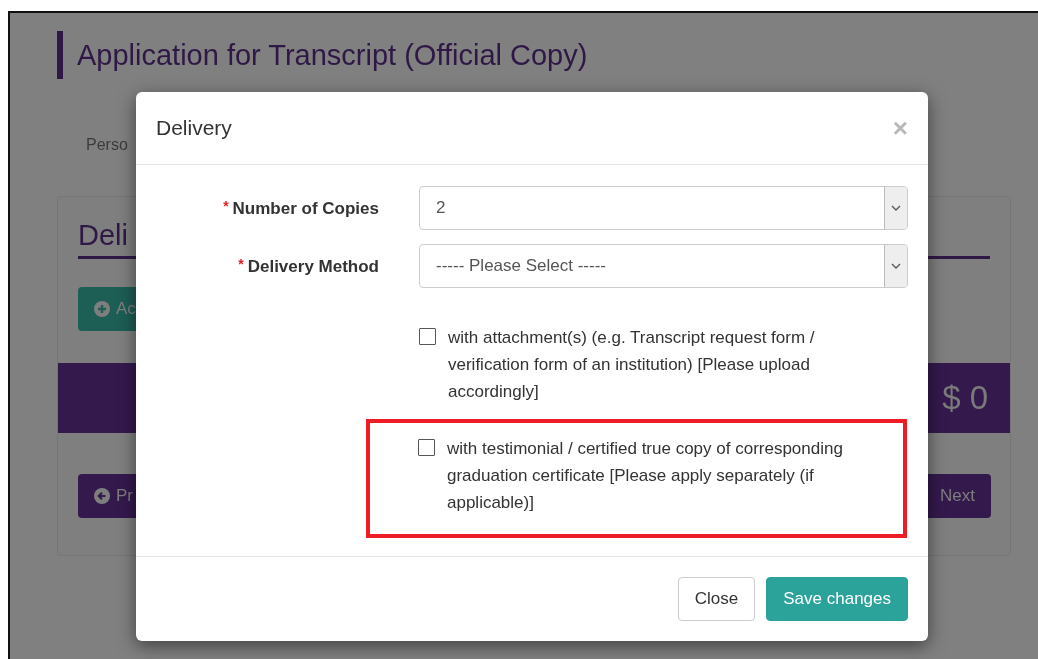 This screenshot has width=1038, height=659. I want to click on dialog-title: Delivery, so click(194, 128).